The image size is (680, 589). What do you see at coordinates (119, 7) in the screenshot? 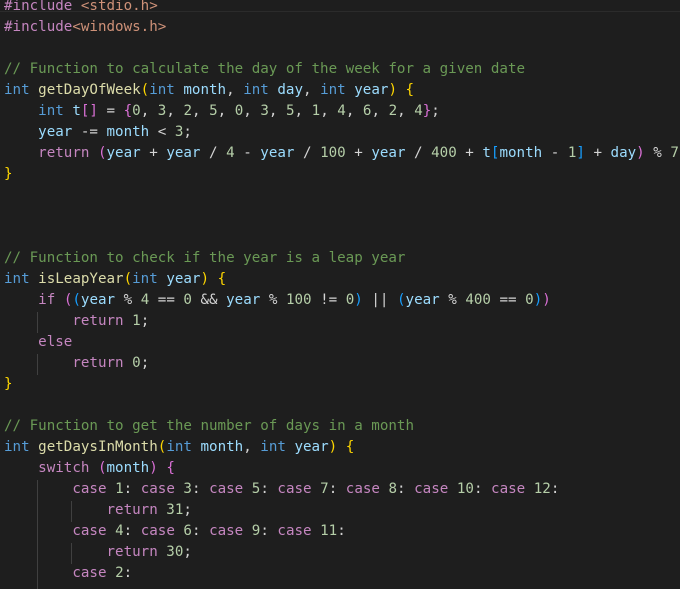
I see `code-token: <stdio.h>` at bounding box center [119, 7].